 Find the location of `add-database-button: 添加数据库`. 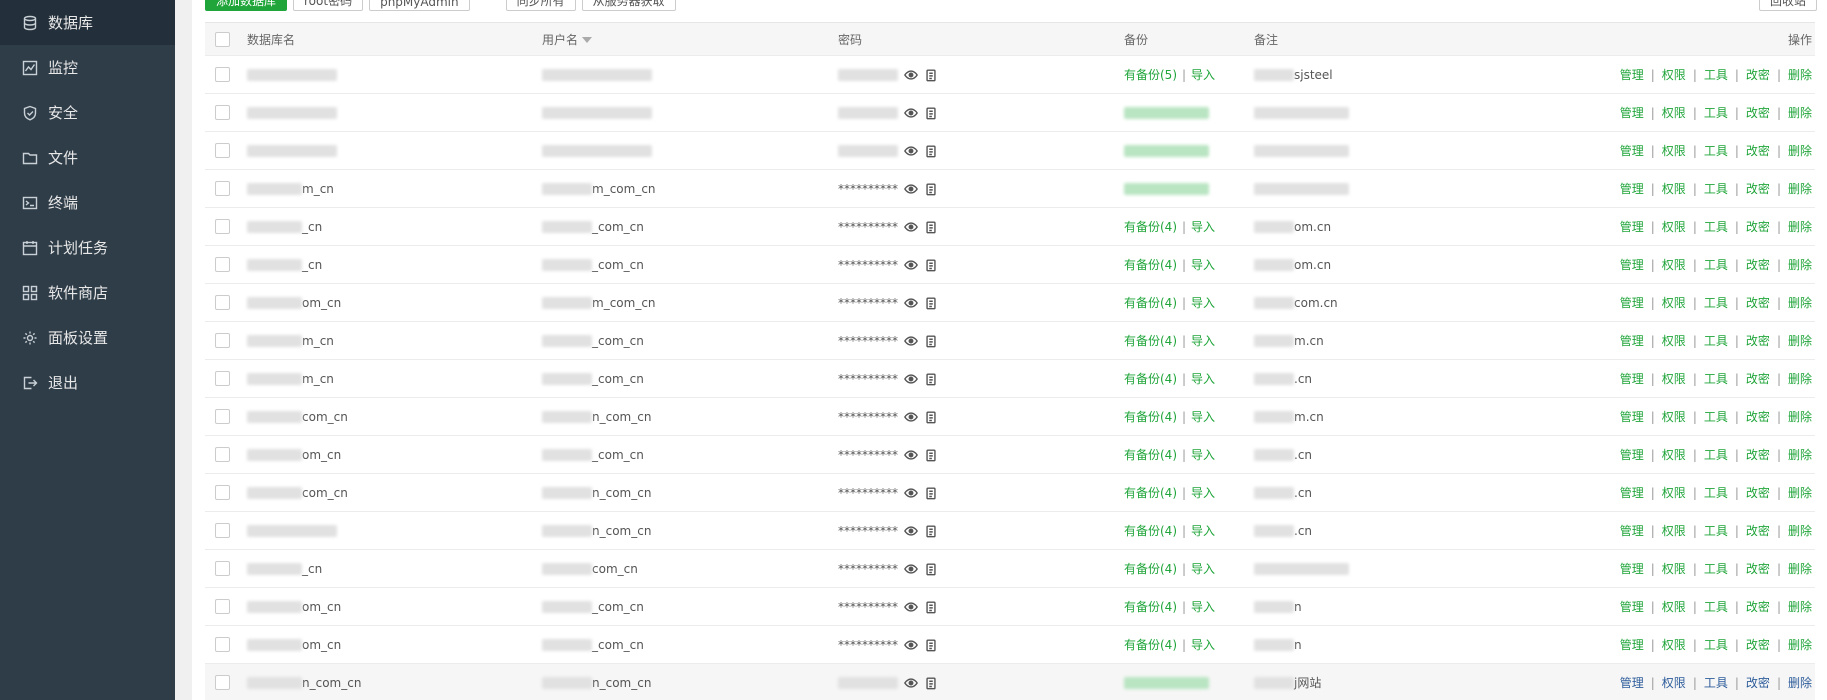

add-database-button: 添加数据库 is located at coordinates (246, 5).